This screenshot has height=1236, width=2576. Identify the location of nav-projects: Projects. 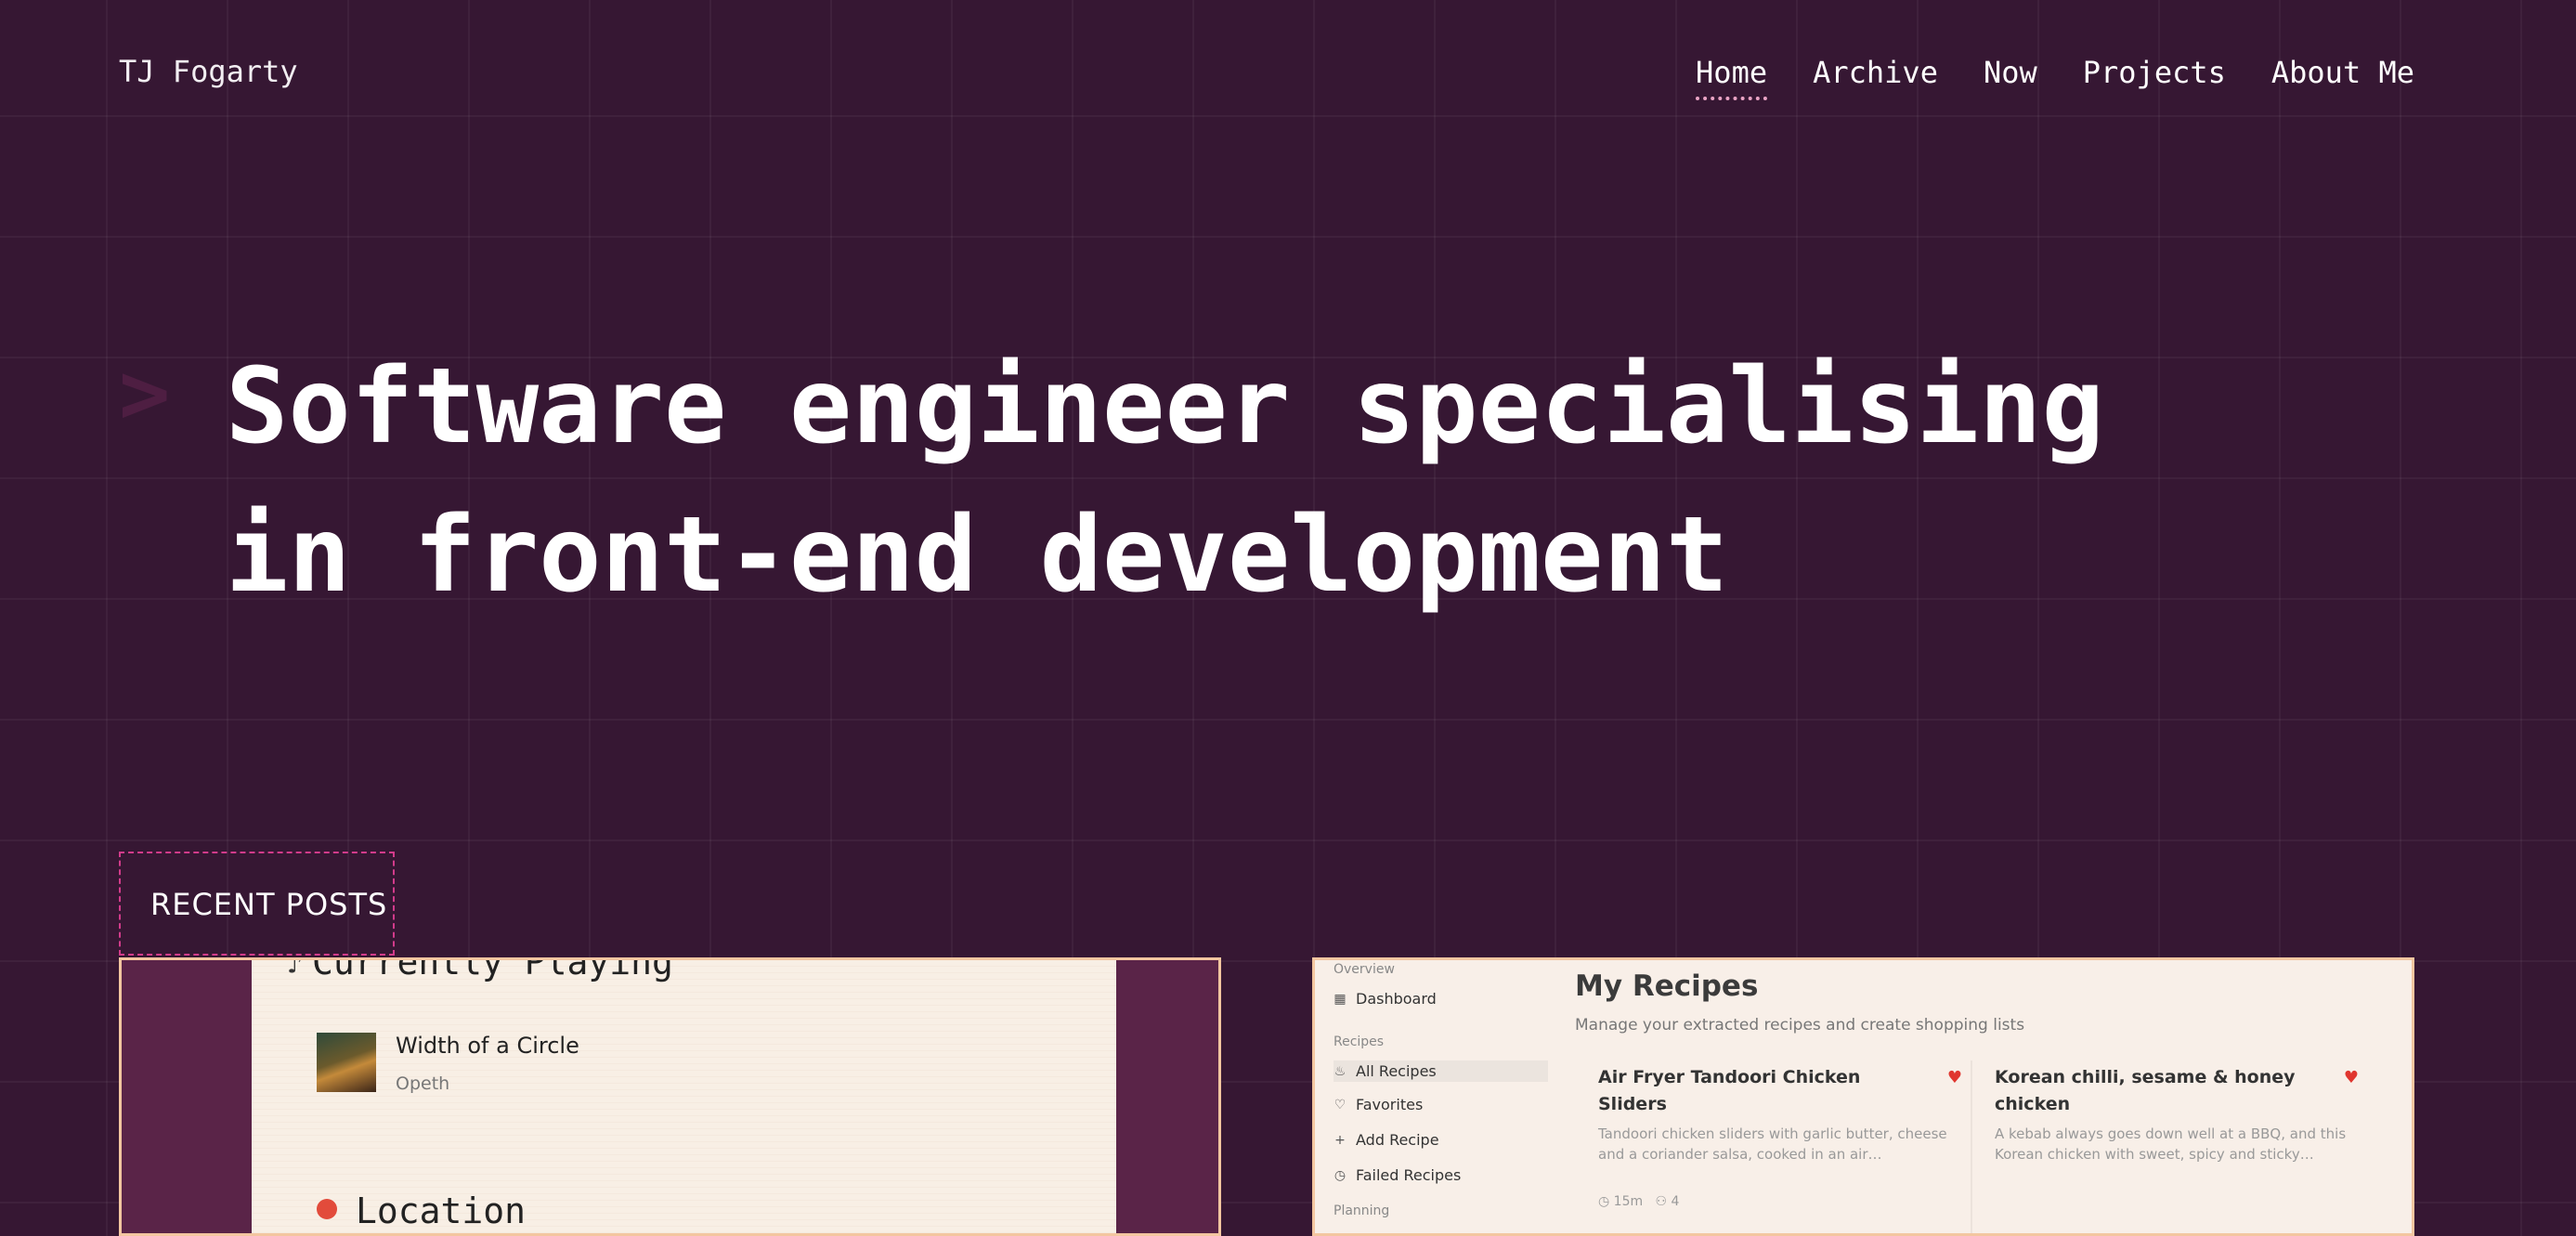
(2155, 77).